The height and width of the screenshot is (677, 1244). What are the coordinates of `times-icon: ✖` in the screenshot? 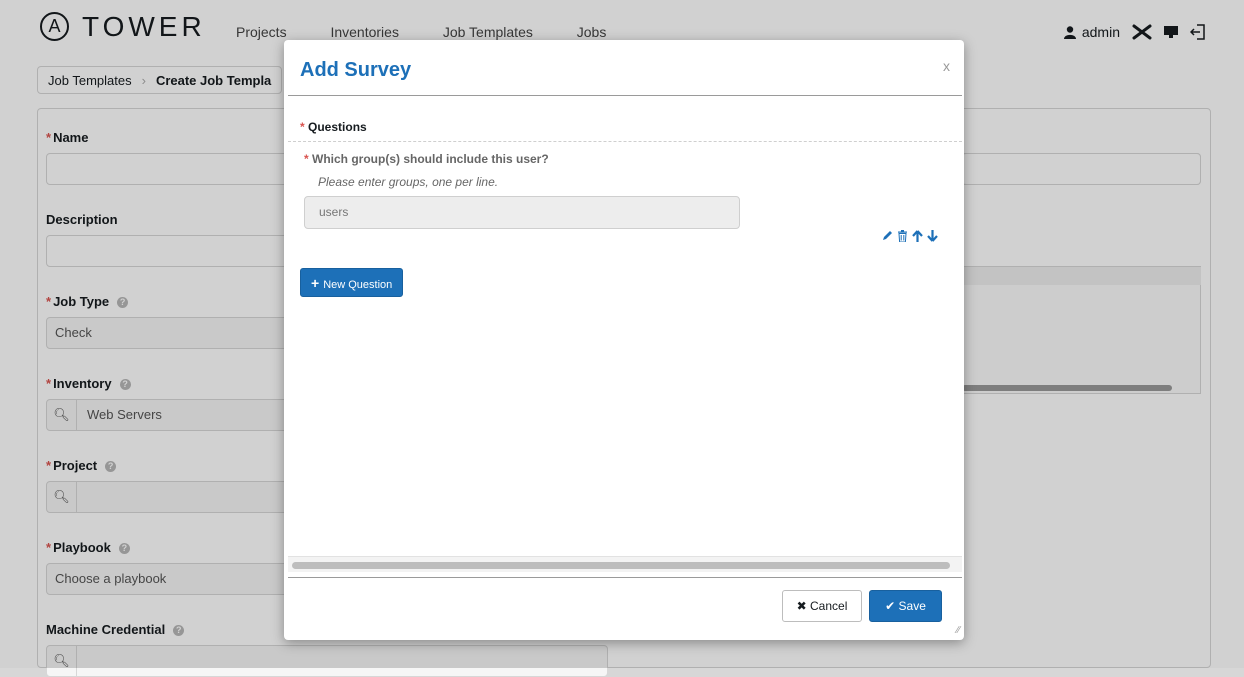 It's located at (803, 606).